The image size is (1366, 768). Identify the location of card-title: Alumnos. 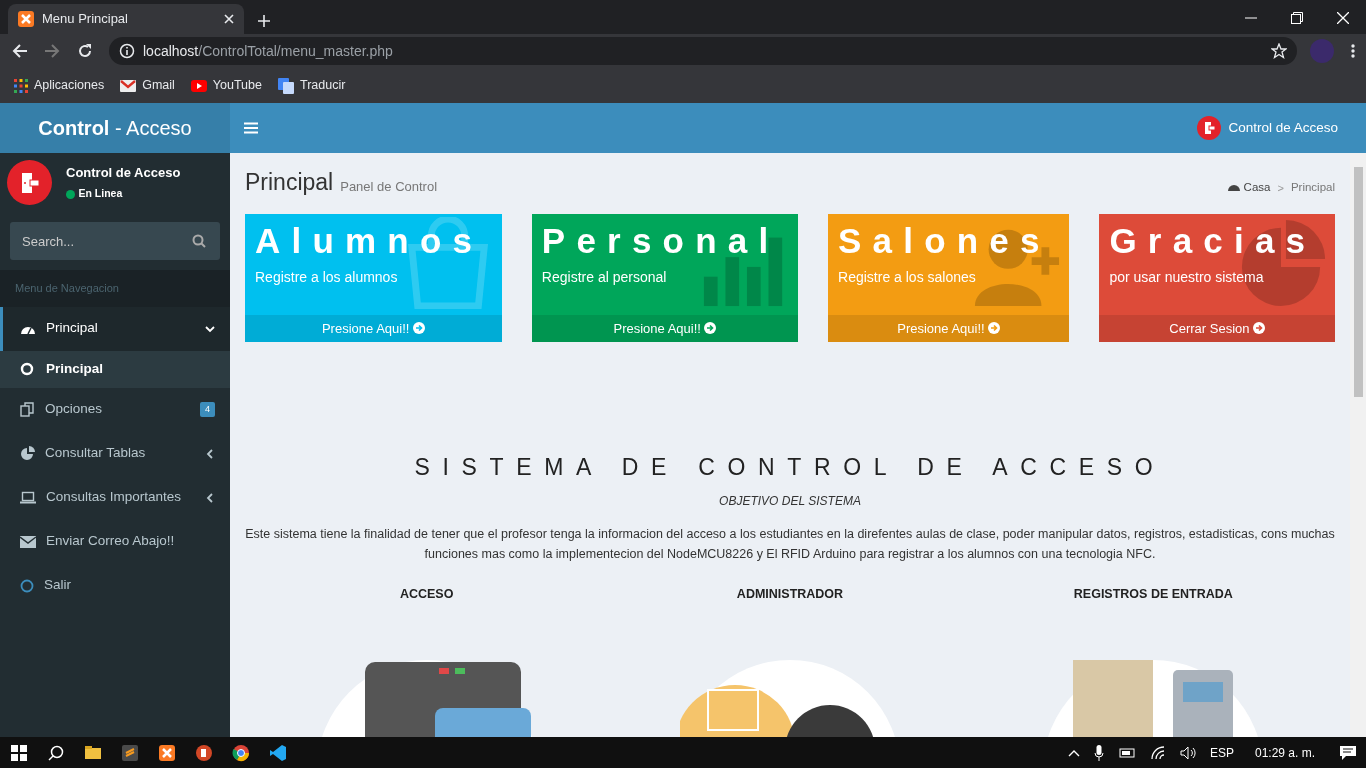
(370, 240).